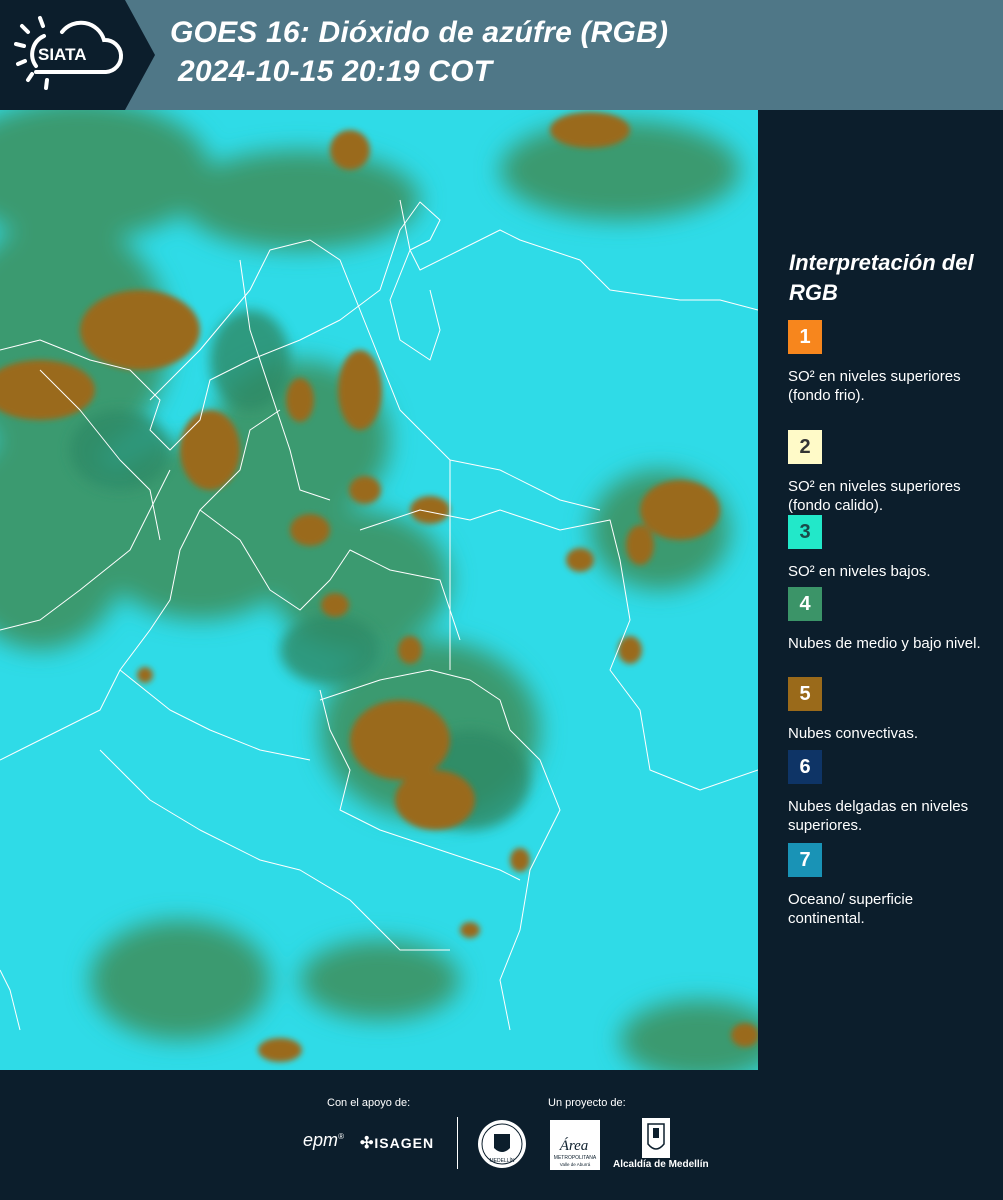 The width and height of the screenshot is (1003, 1200). What do you see at coordinates (457, 1143) in the screenshot?
I see `footer-divider` at bounding box center [457, 1143].